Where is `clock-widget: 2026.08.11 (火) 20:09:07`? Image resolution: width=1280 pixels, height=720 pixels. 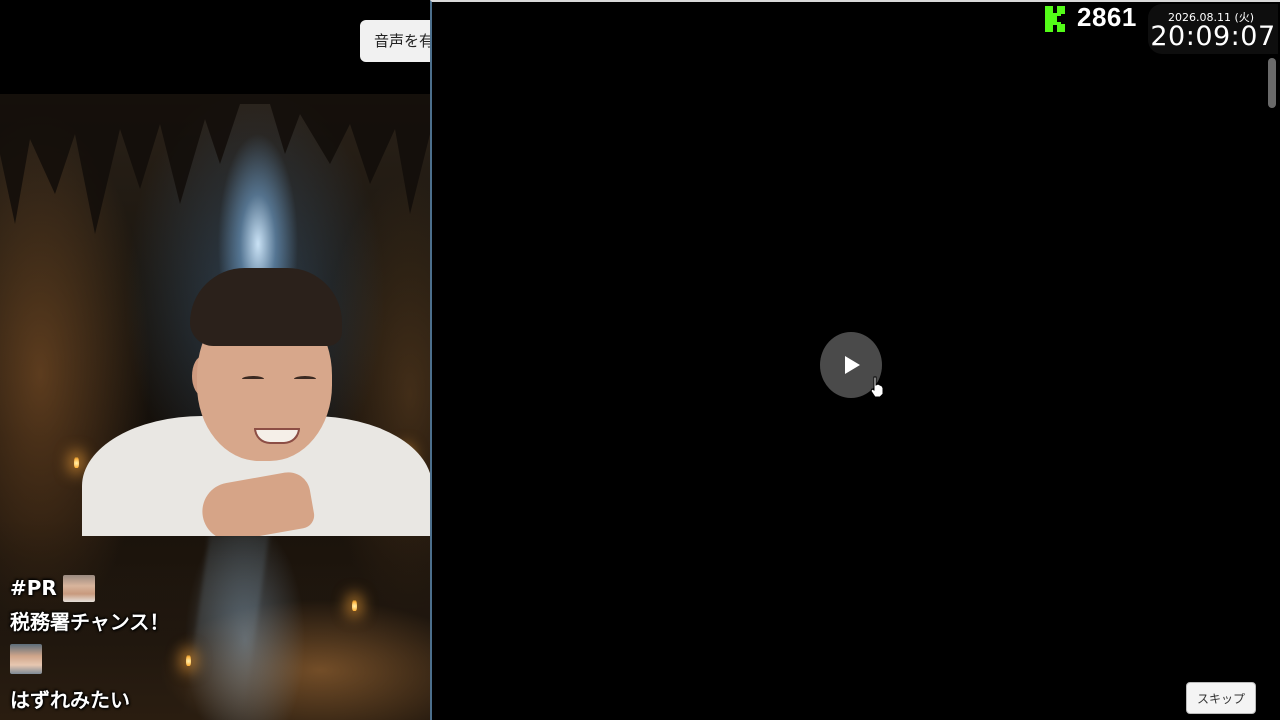 clock-widget: 2026.08.11 (火) 20:09:07 is located at coordinates (1213, 29).